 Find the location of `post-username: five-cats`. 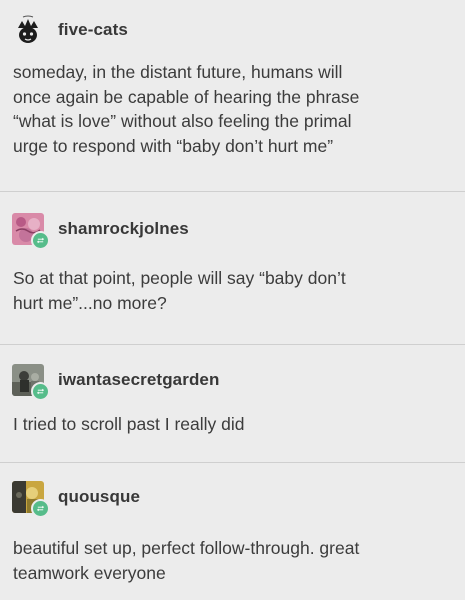

post-username: five-cats is located at coordinates (93, 30).